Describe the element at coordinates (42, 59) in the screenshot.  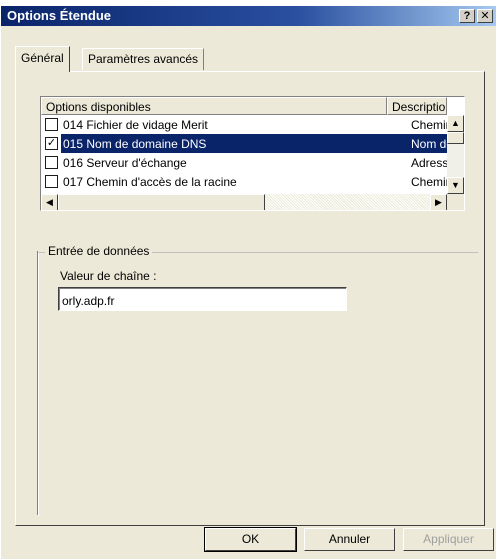
I see `tab-general: Général` at that location.